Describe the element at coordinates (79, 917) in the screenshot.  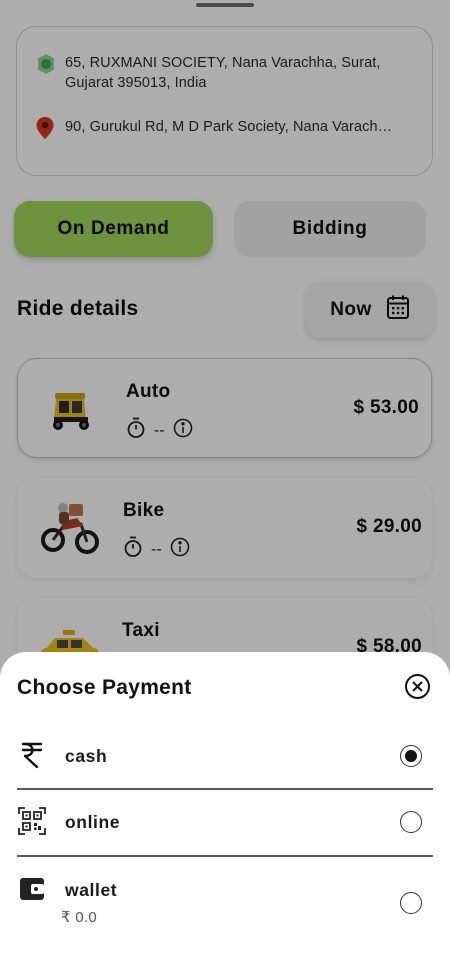
I see `wallet-balance: ₹ 0.0` at that location.